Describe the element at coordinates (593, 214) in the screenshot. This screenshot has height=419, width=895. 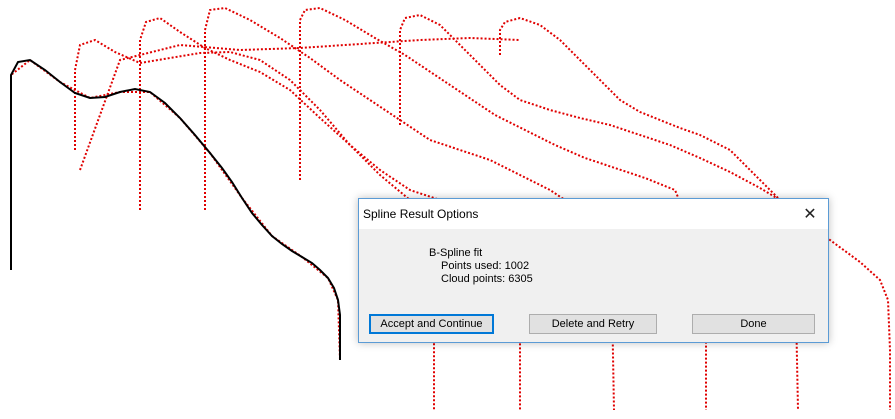
I see `dialog-titlebar: Spline Result Options ✕` at that location.